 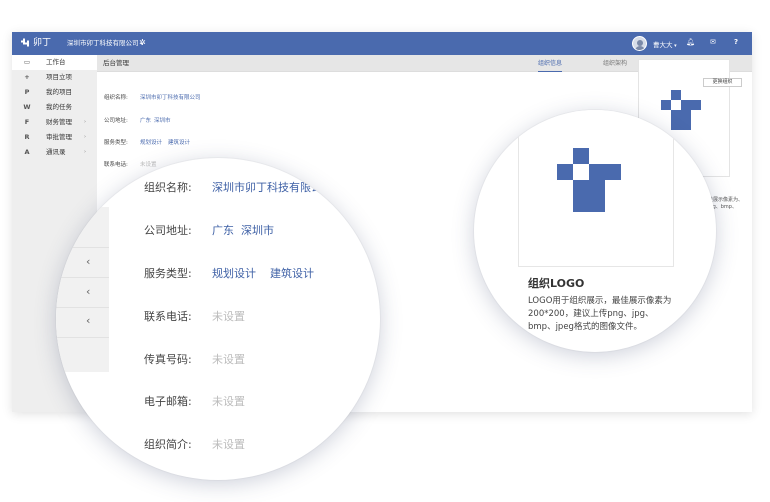 What do you see at coordinates (179, 143) in the screenshot?
I see `field-value: 建筑设计` at bounding box center [179, 143].